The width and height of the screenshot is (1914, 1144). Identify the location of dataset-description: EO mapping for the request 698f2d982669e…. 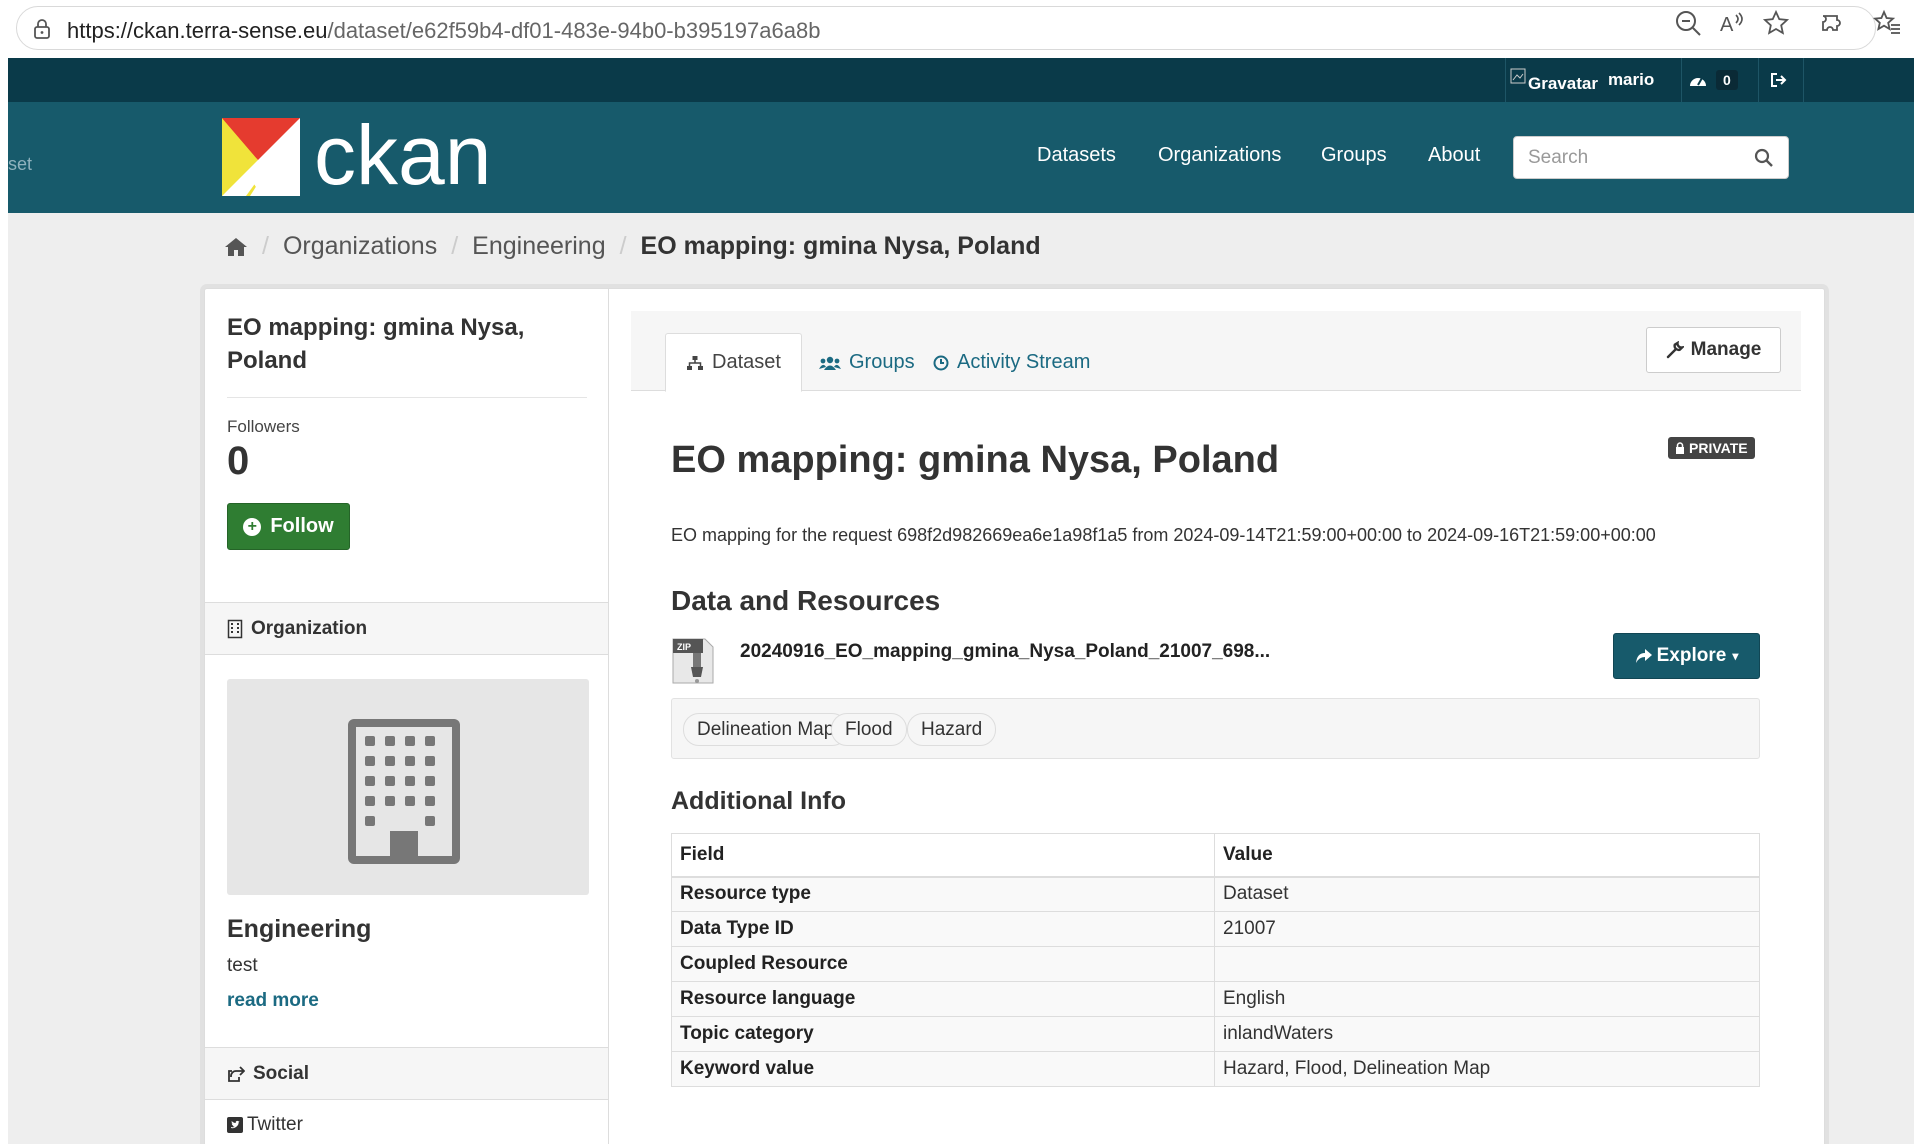
(1163, 535).